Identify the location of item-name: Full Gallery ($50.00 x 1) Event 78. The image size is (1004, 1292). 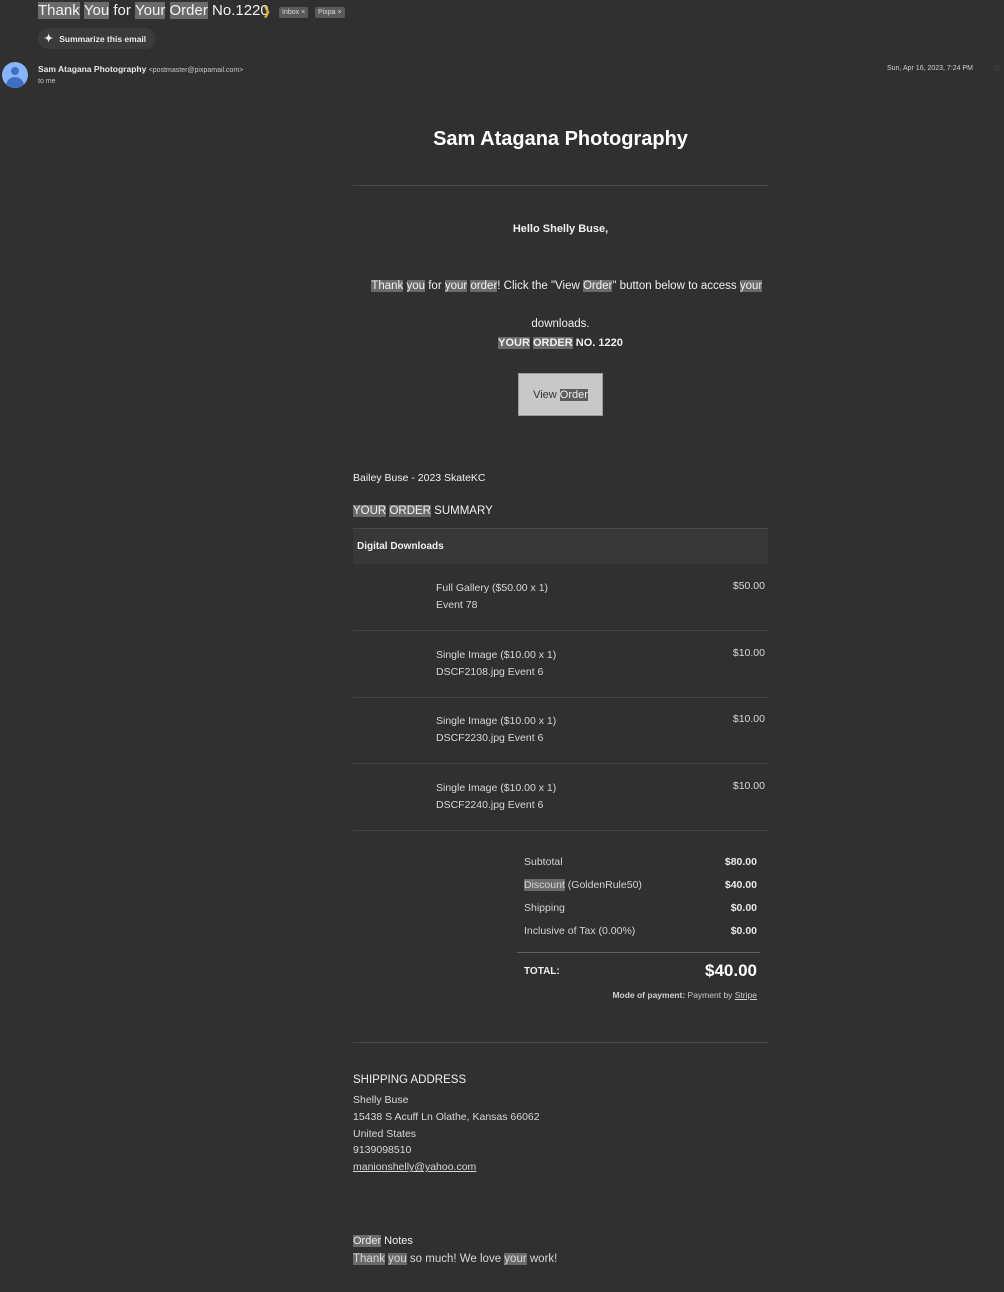
(492, 597).